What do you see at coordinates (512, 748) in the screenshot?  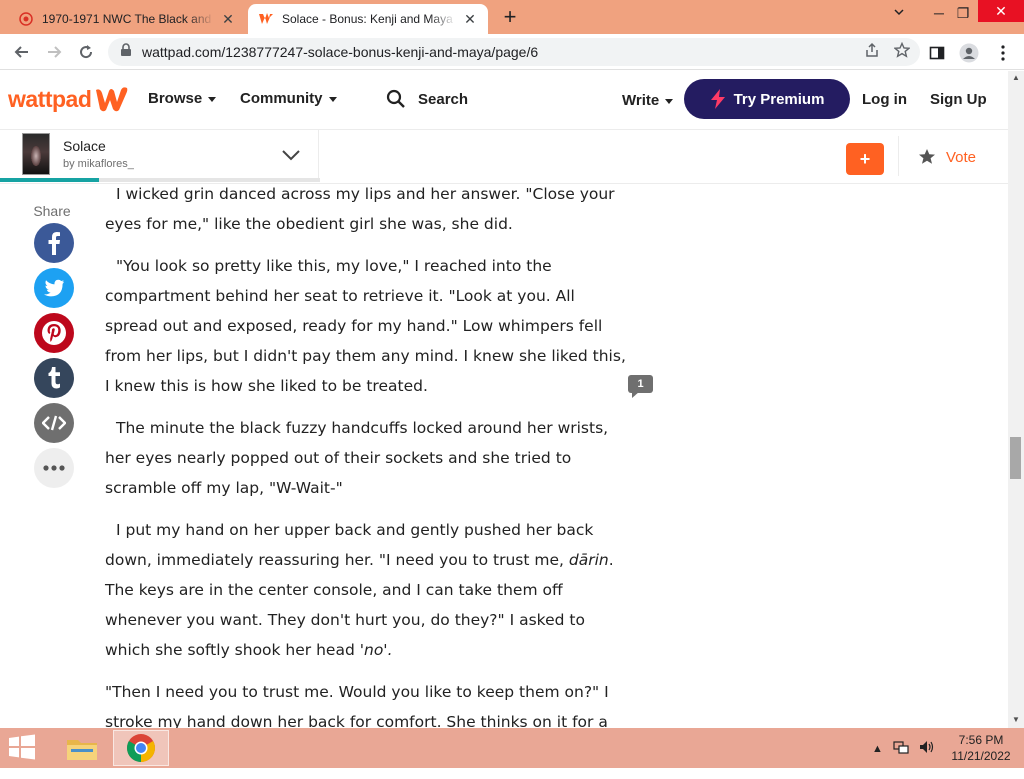 I see `windows-taskbar: ▲ 7:56 PM 11/21/2022` at bounding box center [512, 748].